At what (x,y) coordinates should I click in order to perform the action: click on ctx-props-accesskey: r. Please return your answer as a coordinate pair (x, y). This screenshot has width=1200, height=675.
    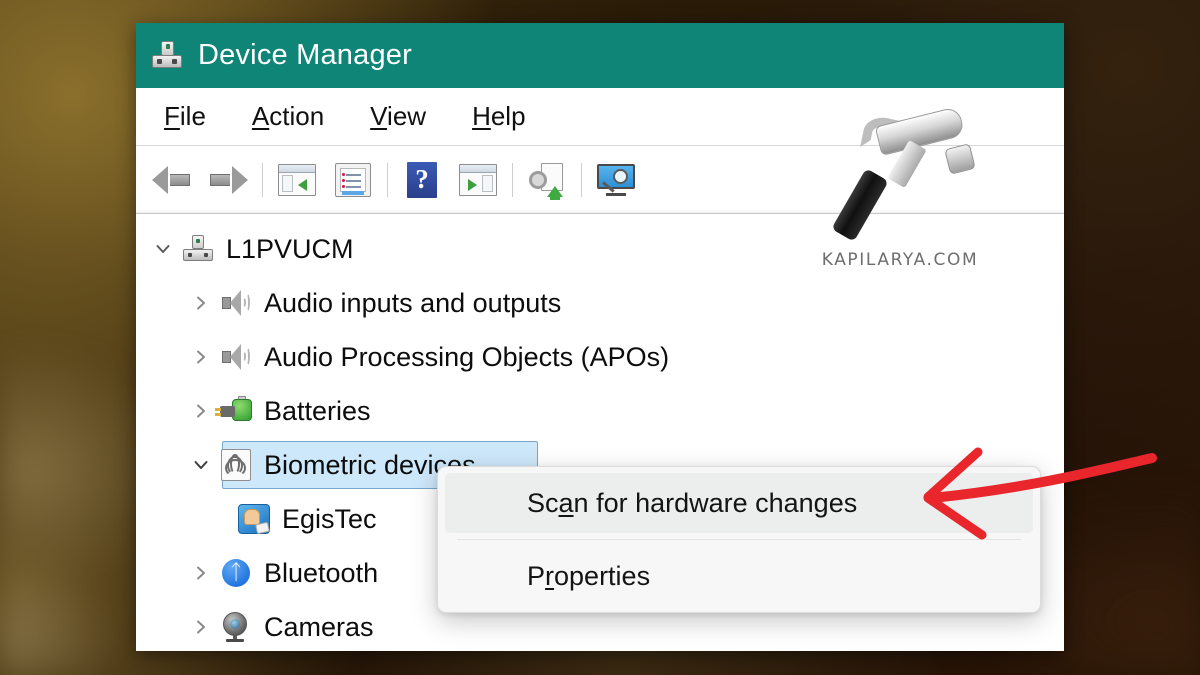
    Looking at the image, I should click on (550, 575).